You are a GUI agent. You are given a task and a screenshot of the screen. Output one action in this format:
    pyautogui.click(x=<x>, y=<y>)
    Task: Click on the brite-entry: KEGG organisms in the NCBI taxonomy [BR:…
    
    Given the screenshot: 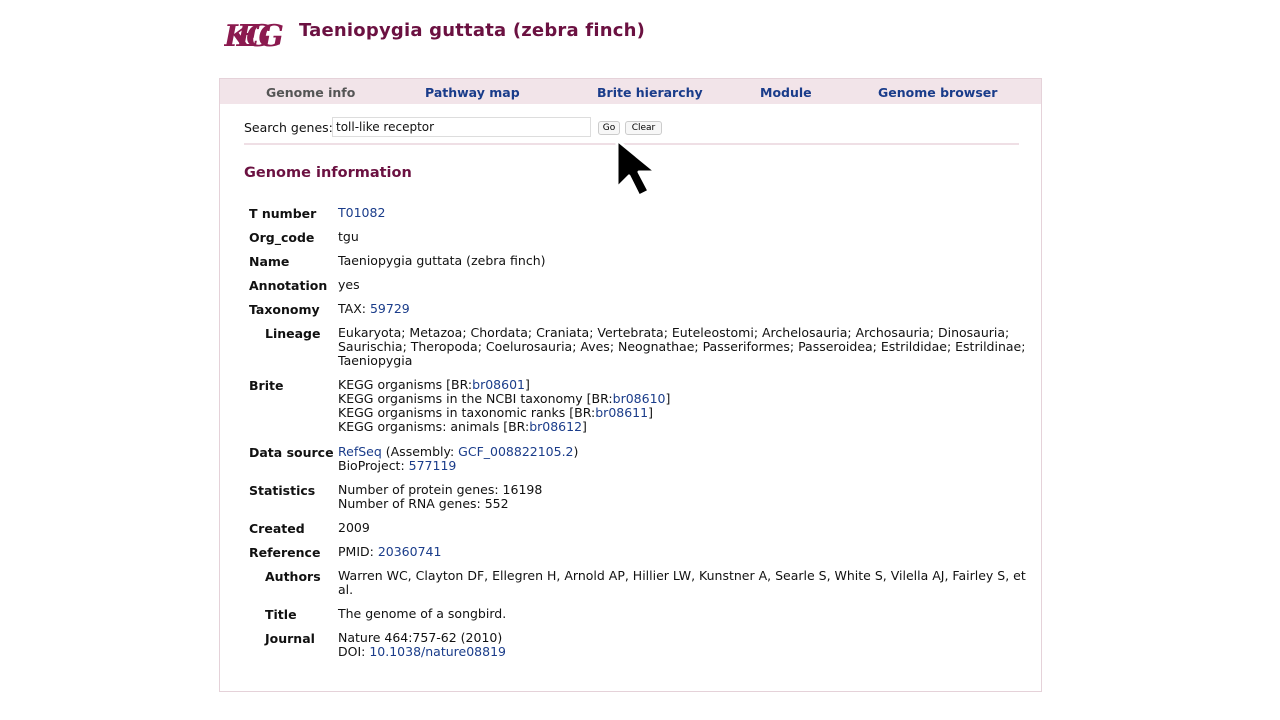 What is the action you would take?
    pyautogui.click(x=504, y=399)
    